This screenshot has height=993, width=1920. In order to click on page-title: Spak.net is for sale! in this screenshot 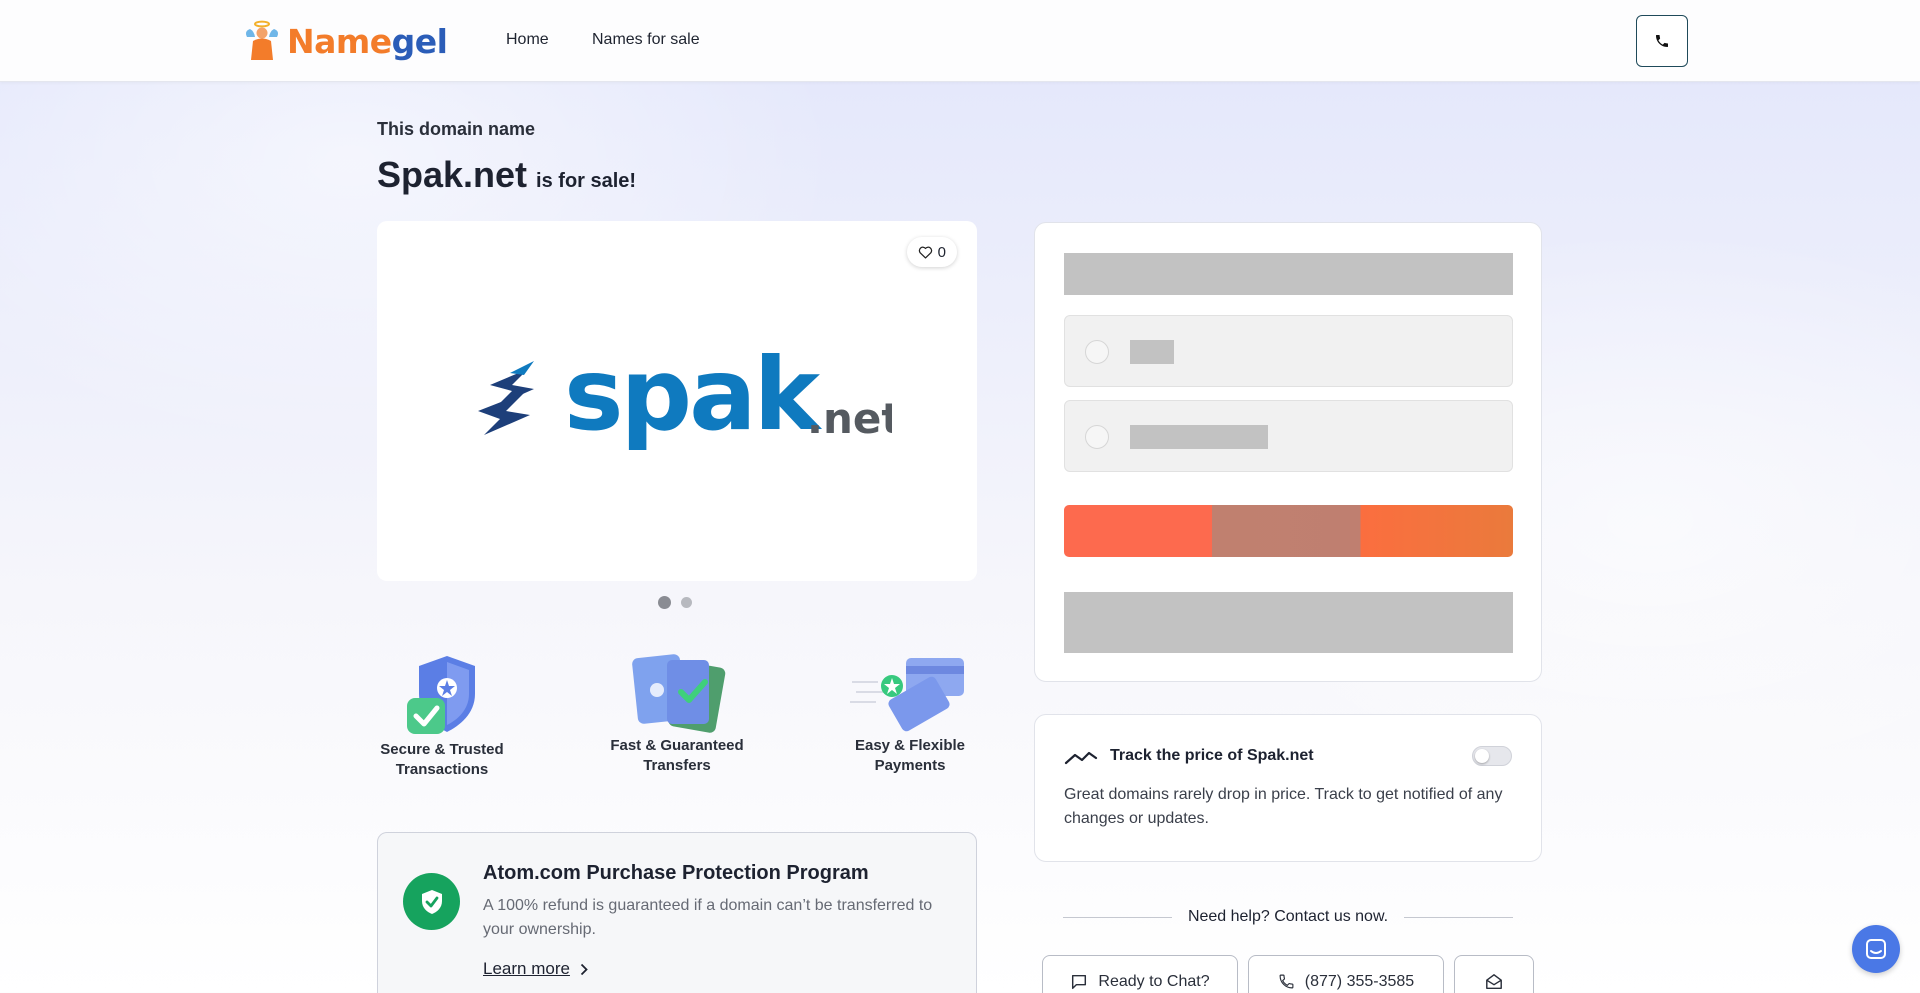, I will do `click(506, 175)`.